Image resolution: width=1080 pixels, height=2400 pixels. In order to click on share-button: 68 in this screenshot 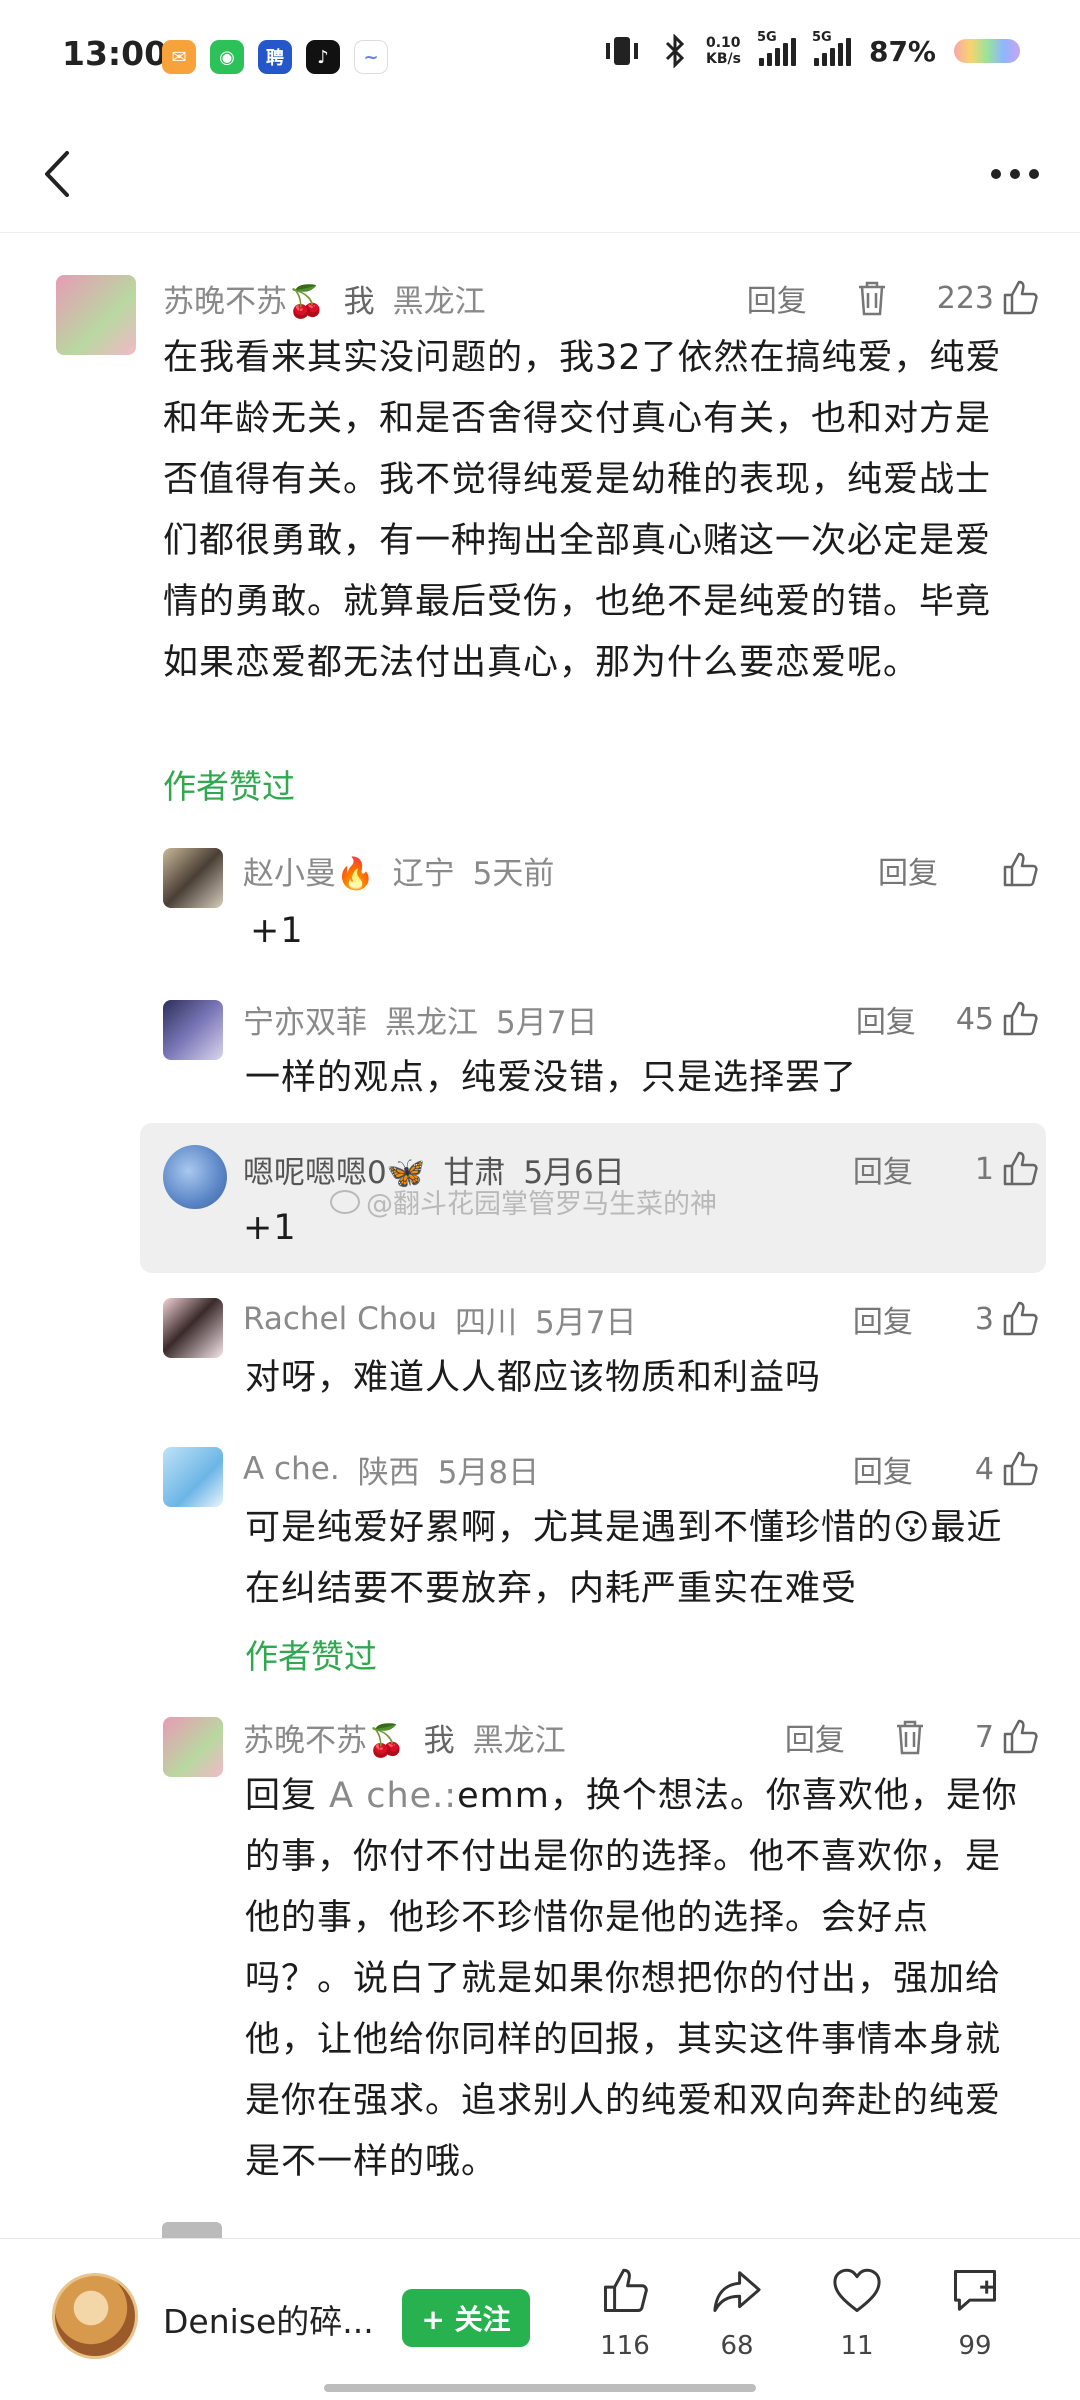, I will do `click(737, 2313)`.